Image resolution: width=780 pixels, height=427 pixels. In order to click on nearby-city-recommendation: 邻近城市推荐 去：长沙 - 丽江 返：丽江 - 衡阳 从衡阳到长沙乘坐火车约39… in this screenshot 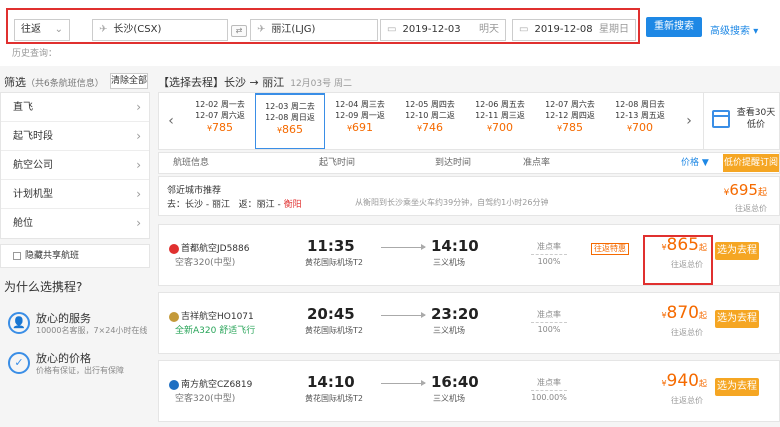, I will do `click(469, 196)`.